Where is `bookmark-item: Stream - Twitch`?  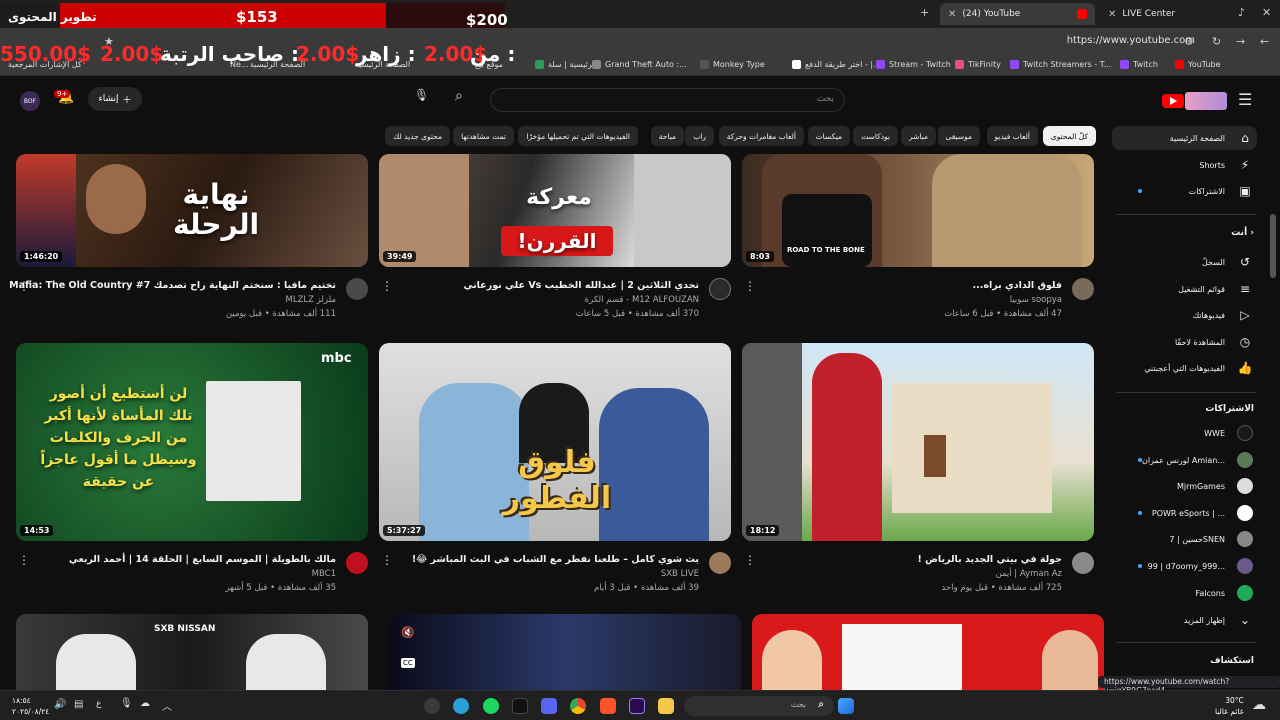
bookmark-item: Stream - Twitch is located at coordinates (913, 64).